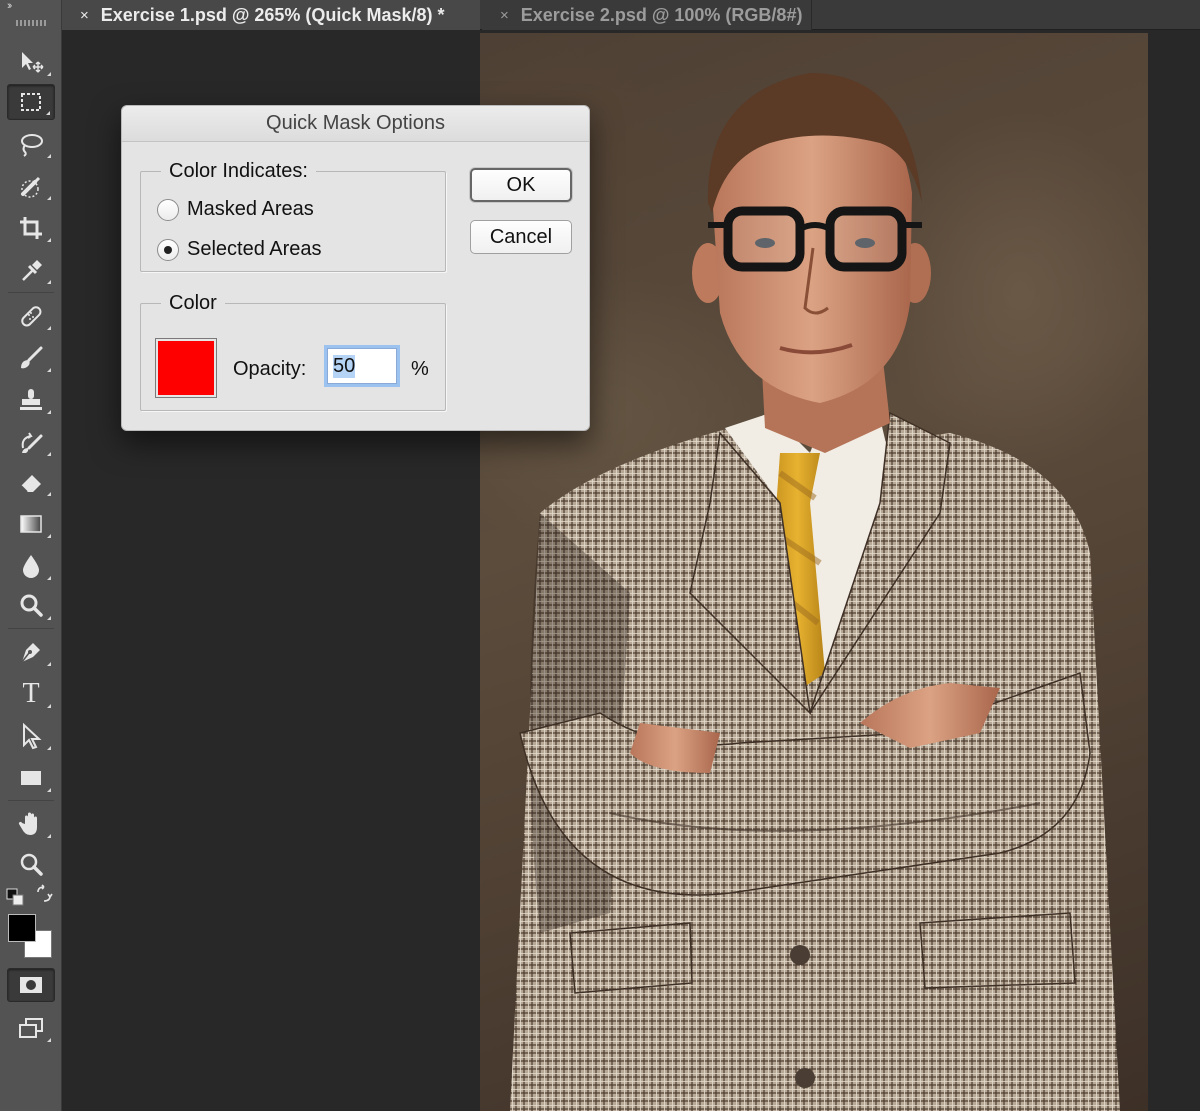  I want to click on clone-stamp-icon, so click(31, 399).